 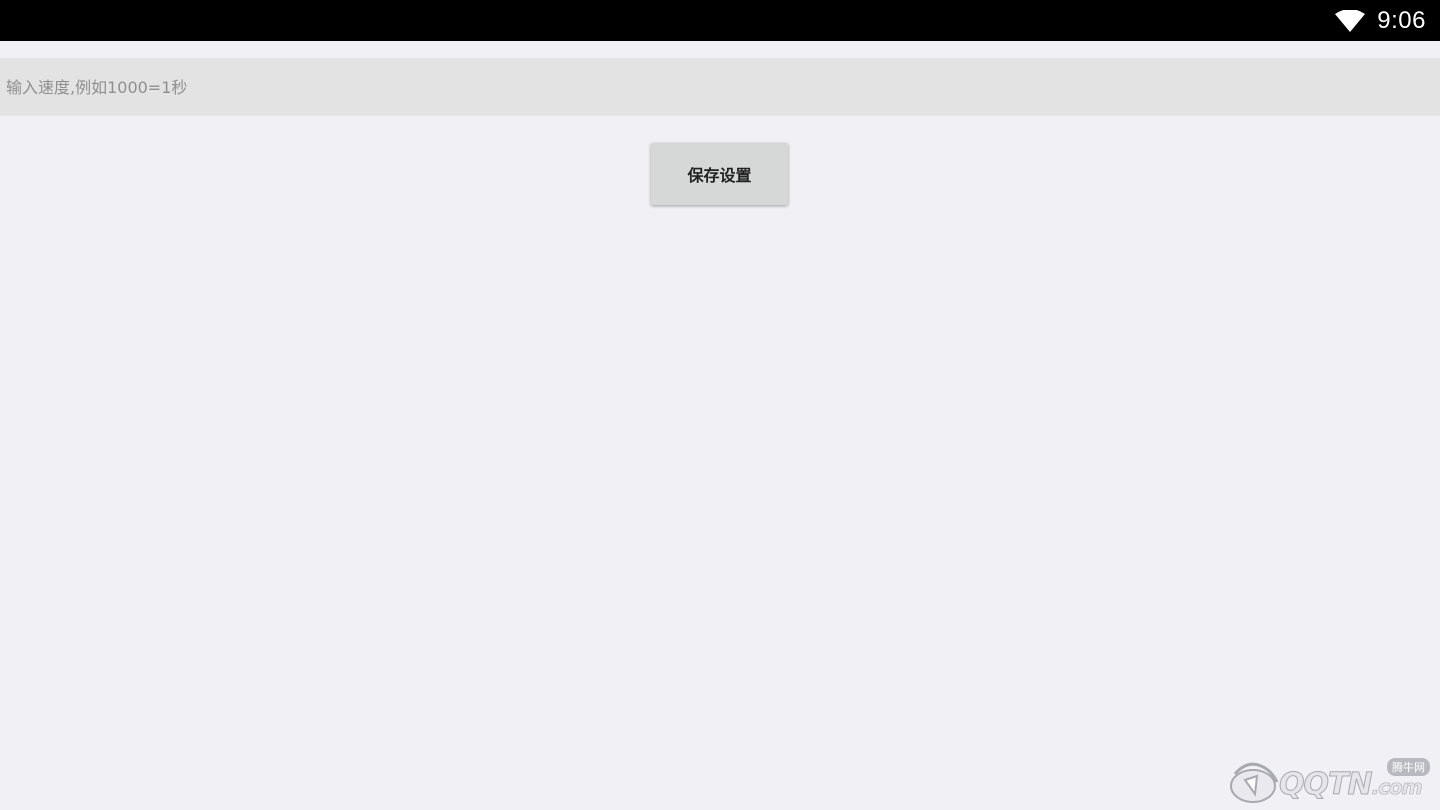 I want to click on speed-input, so click(x=720, y=87).